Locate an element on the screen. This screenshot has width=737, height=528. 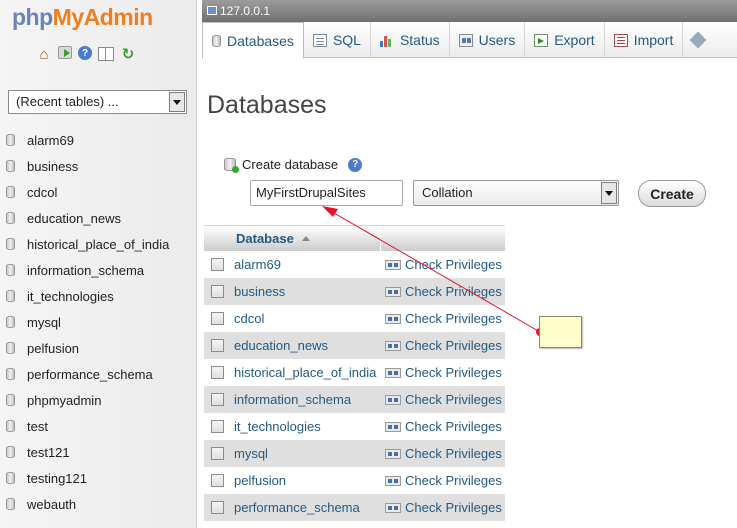
tab-status: Status is located at coordinates (410, 40).